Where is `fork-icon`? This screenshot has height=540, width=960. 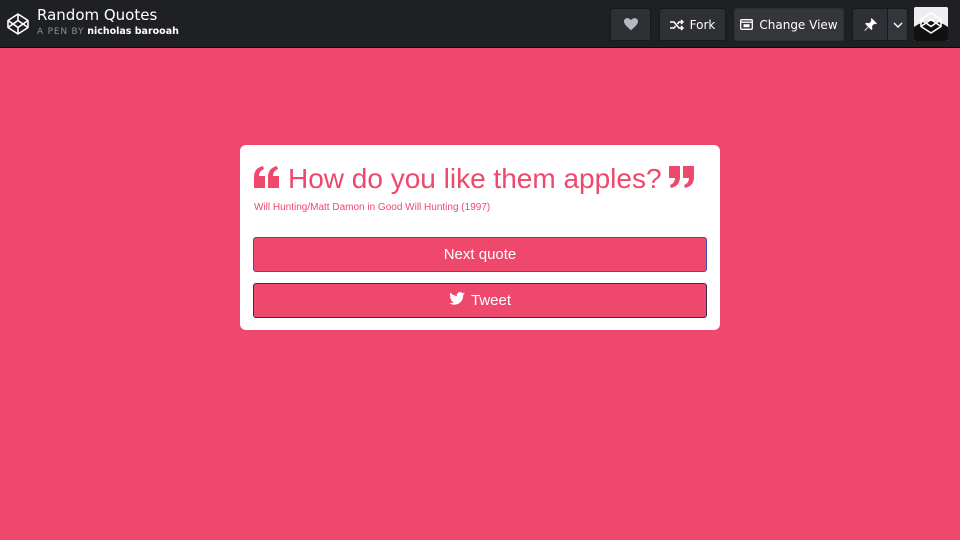 fork-icon is located at coordinates (676, 24).